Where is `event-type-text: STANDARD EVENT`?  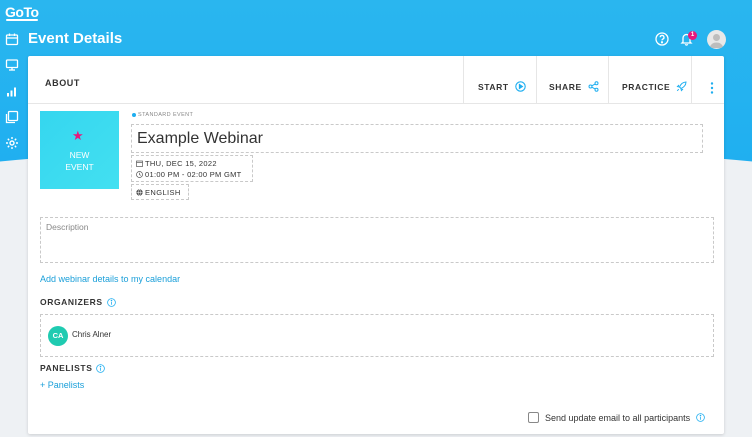
event-type-text: STANDARD EVENT is located at coordinates (166, 115).